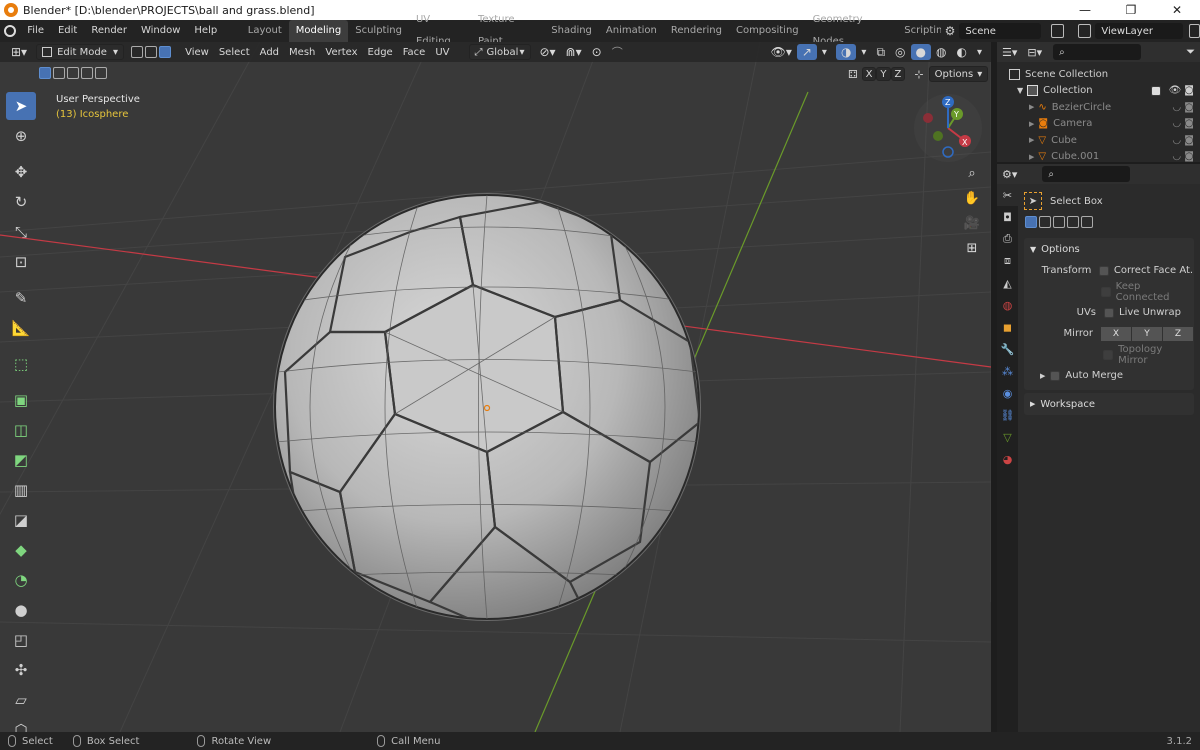 The image size is (1200, 750). What do you see at coordinates (1007, 393) in the screenshot?
I see `physics-tab-icon: ◉` at bounding box center [1007, 393].